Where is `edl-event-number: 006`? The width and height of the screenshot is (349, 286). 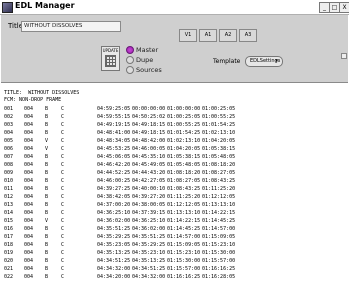 edl-event-number: 006 is located at coordinates (9, 149).